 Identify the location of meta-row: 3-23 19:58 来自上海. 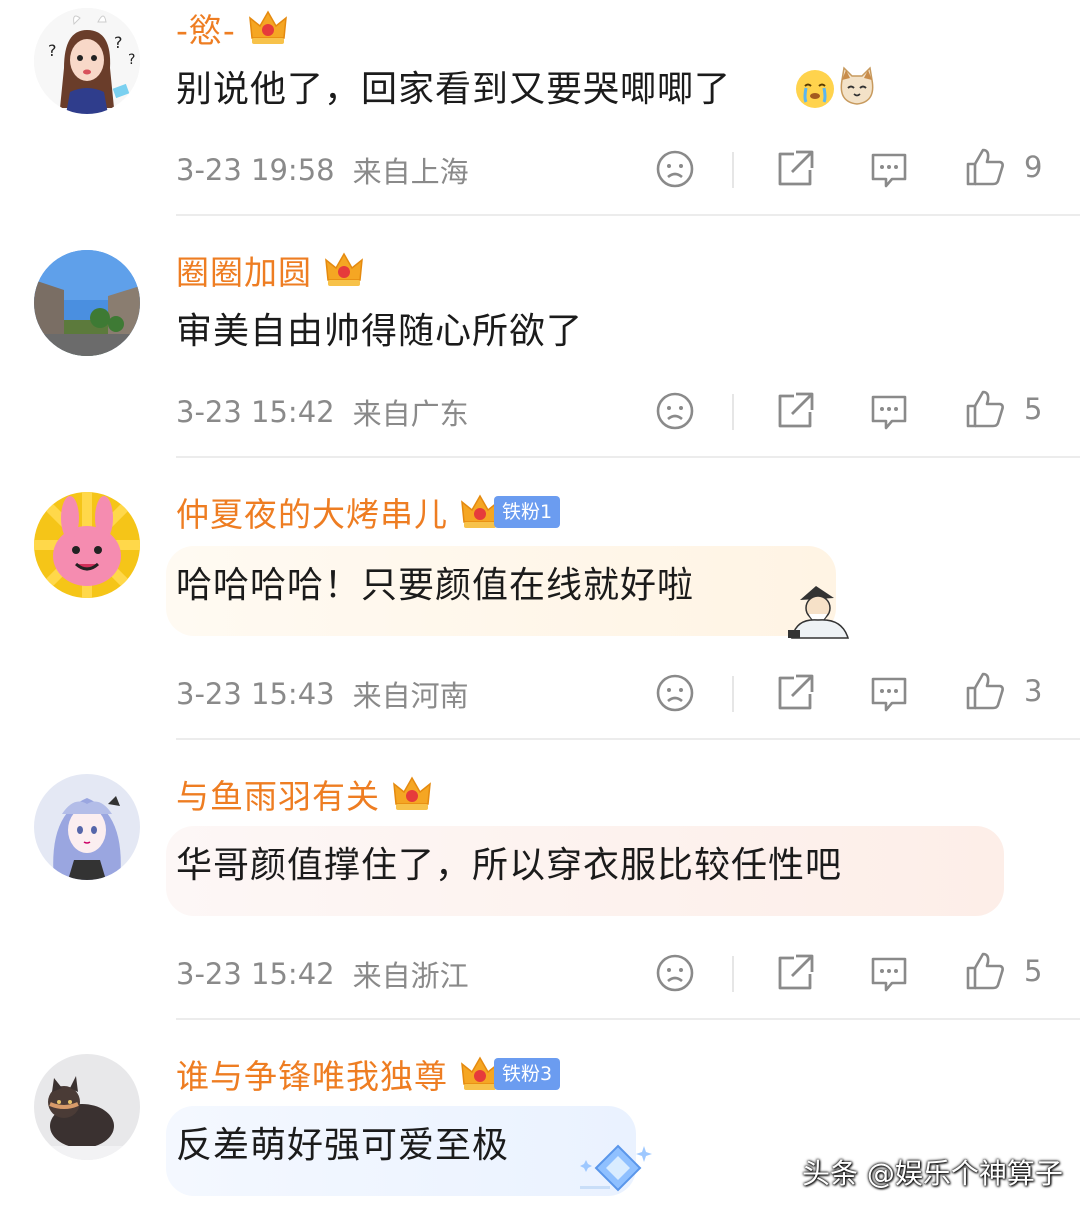
(322, 170).